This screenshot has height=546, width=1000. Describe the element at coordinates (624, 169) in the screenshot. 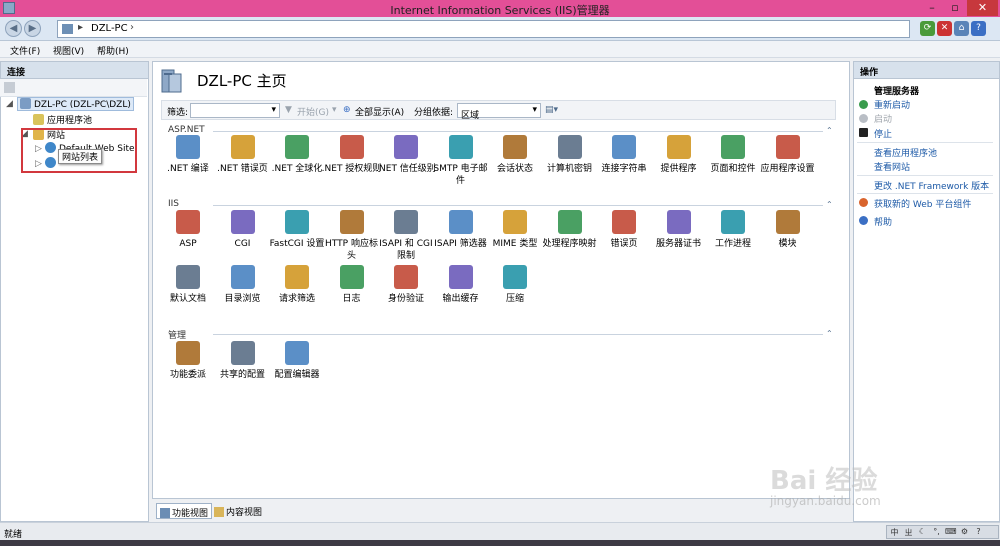

I see `feature-label: 连接字符串` at that location.